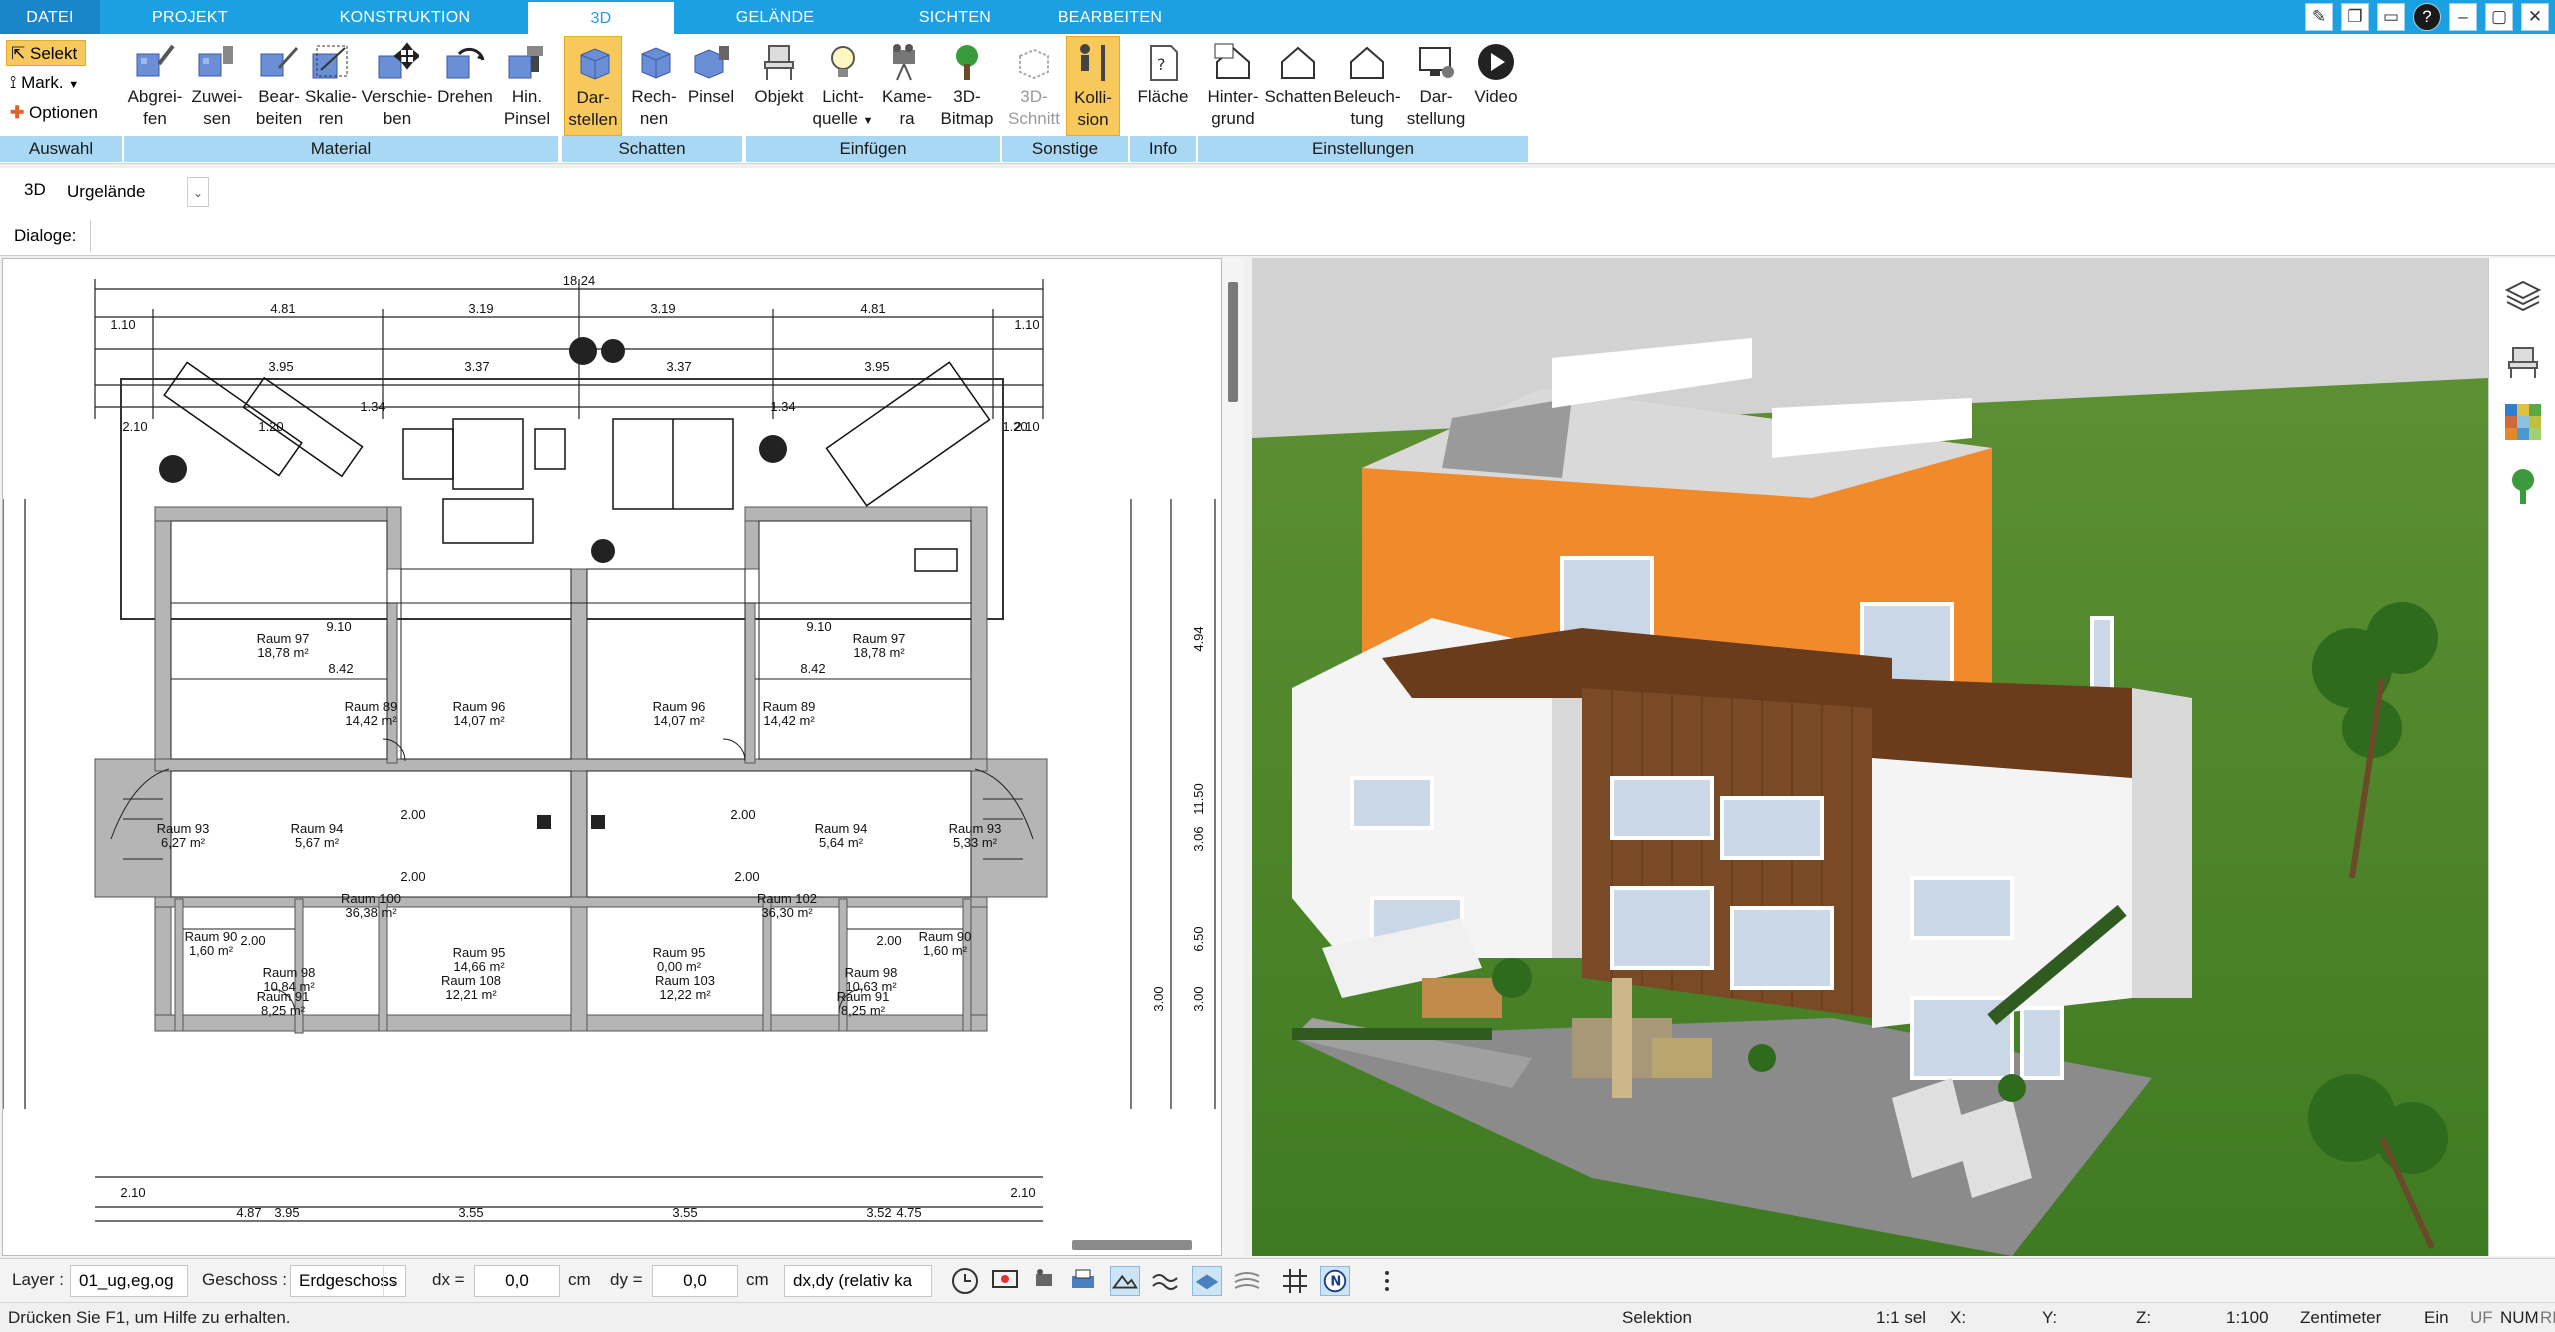 This screenshot has height=1332, width=2555. What do you see at coordinates (1165, 1281) in the screenshot?
I see `wave-icon` at bounding box center [1165, 1281].